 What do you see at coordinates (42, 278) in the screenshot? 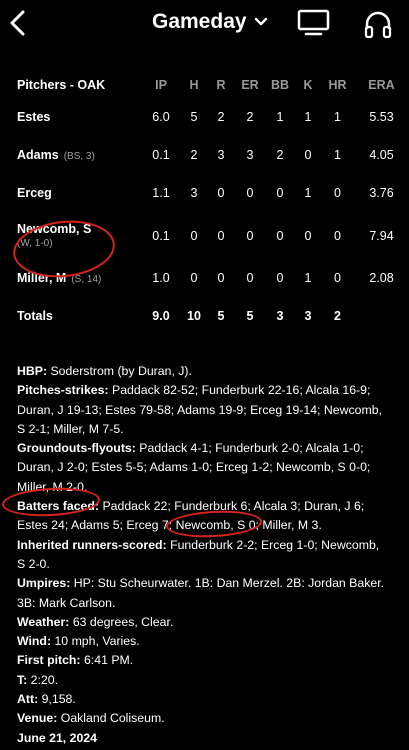
I see `pitcher-name: Miller, M` at bounding box center [42, 278].